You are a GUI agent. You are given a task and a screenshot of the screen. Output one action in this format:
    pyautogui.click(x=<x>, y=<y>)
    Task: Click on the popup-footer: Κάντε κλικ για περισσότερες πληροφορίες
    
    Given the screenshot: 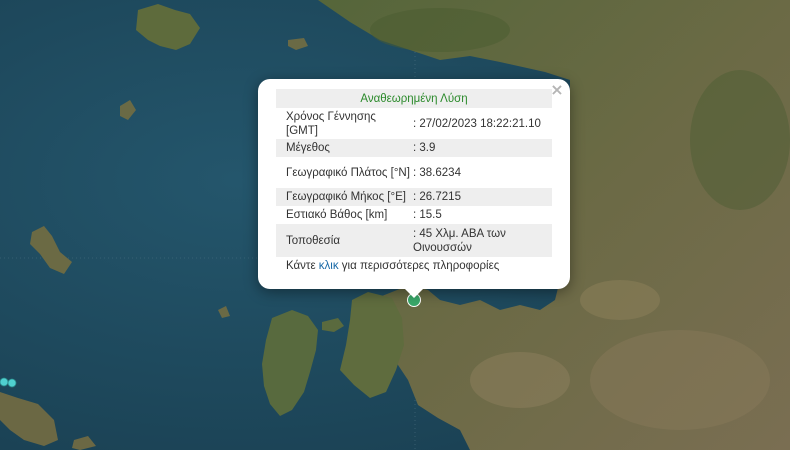 What is the action you would take?
    pyautogui.click(x=414, y=266)
    